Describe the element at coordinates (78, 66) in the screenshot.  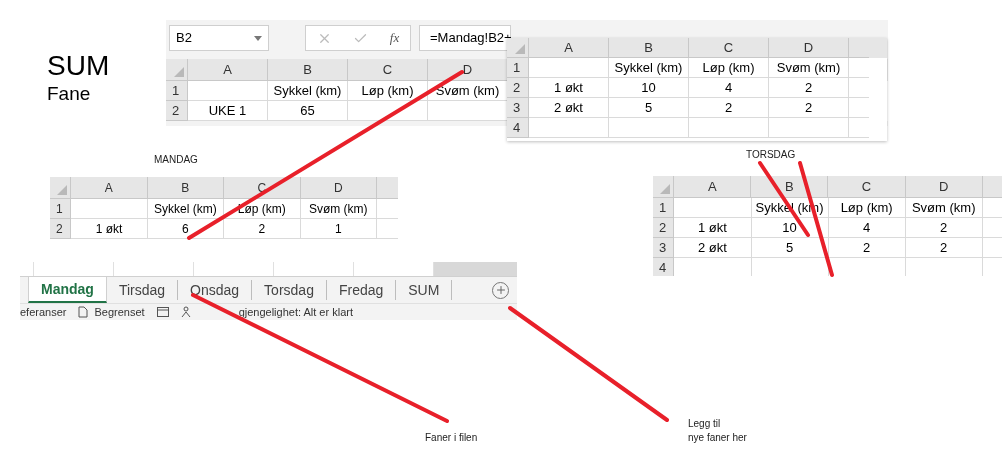
I see `heading-title: SUM` at that location.